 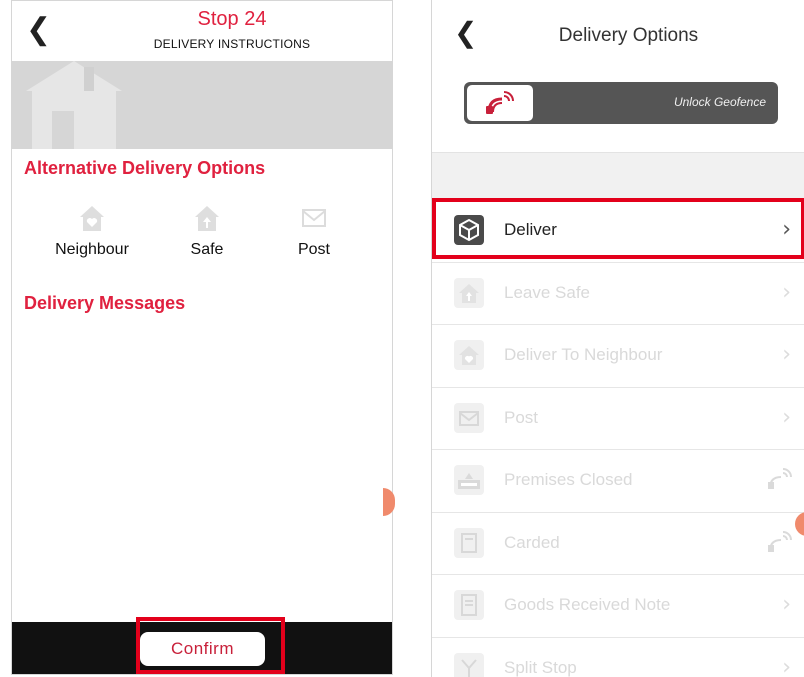 What do you see at coordinates (210, 645) in the screenshot?
I see `confirm-highlight-box` at bounding box center [210, 645].